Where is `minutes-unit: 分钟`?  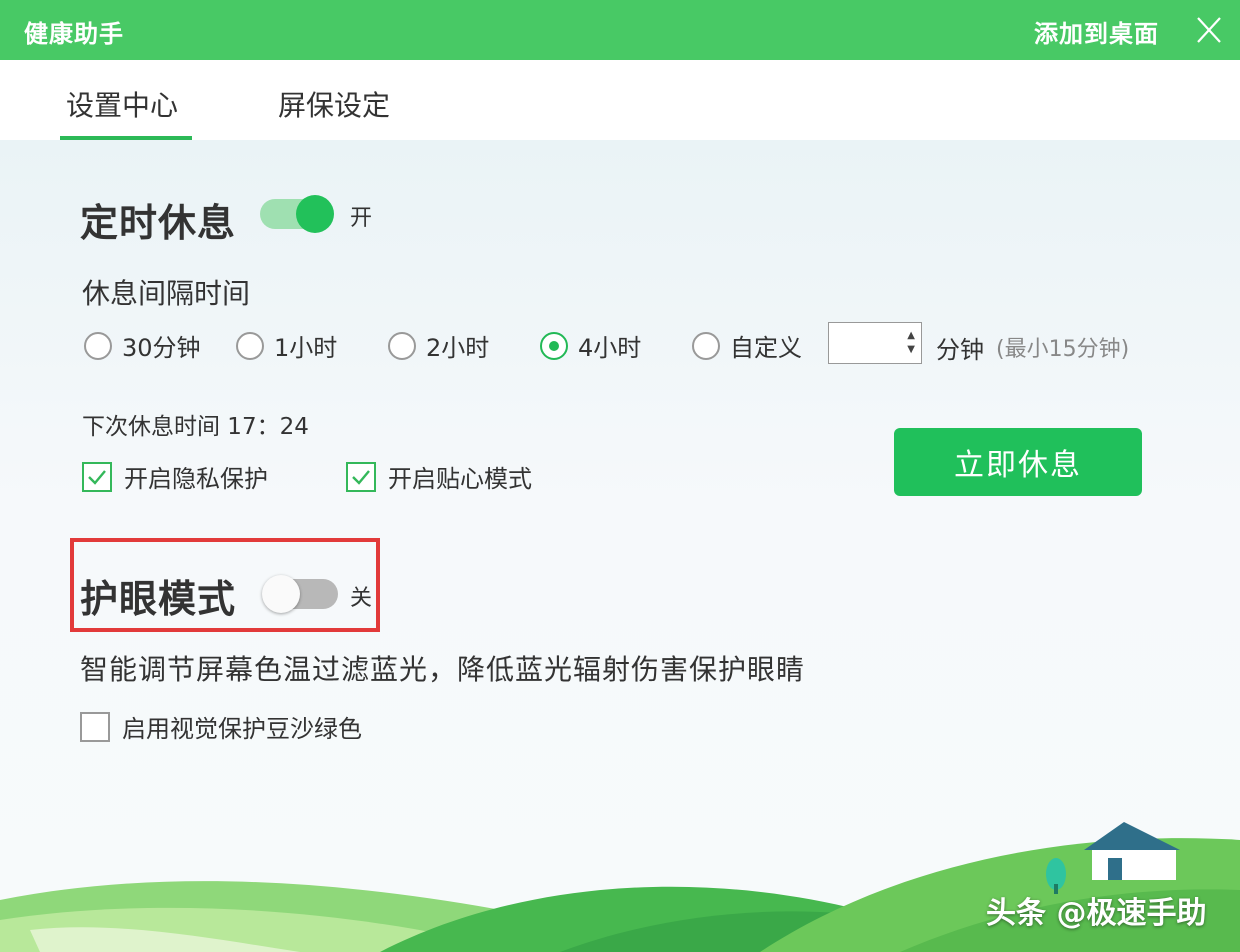
minutes-unit: 分钟 is located at coordinates (960, 350).